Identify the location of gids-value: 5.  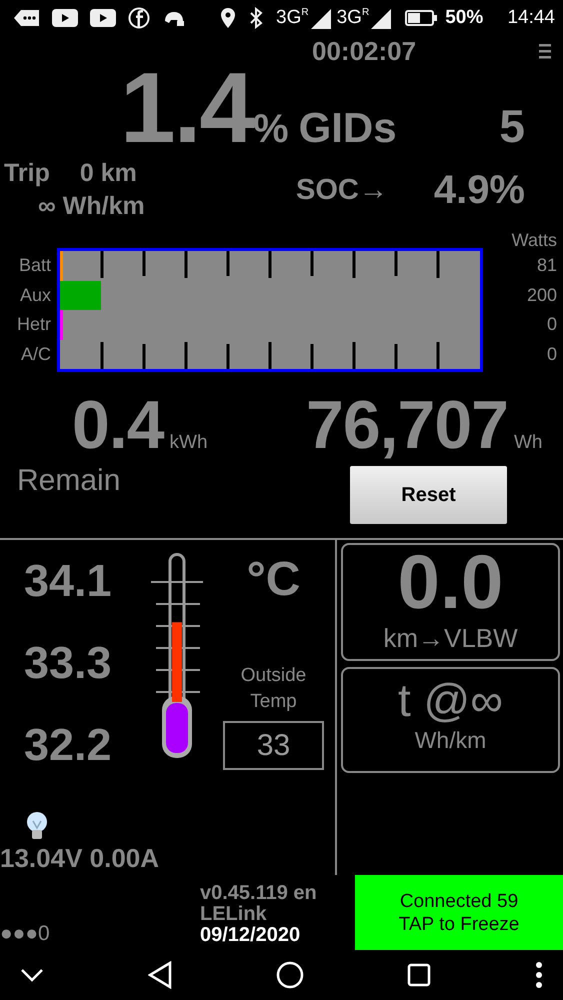
(512, 126).